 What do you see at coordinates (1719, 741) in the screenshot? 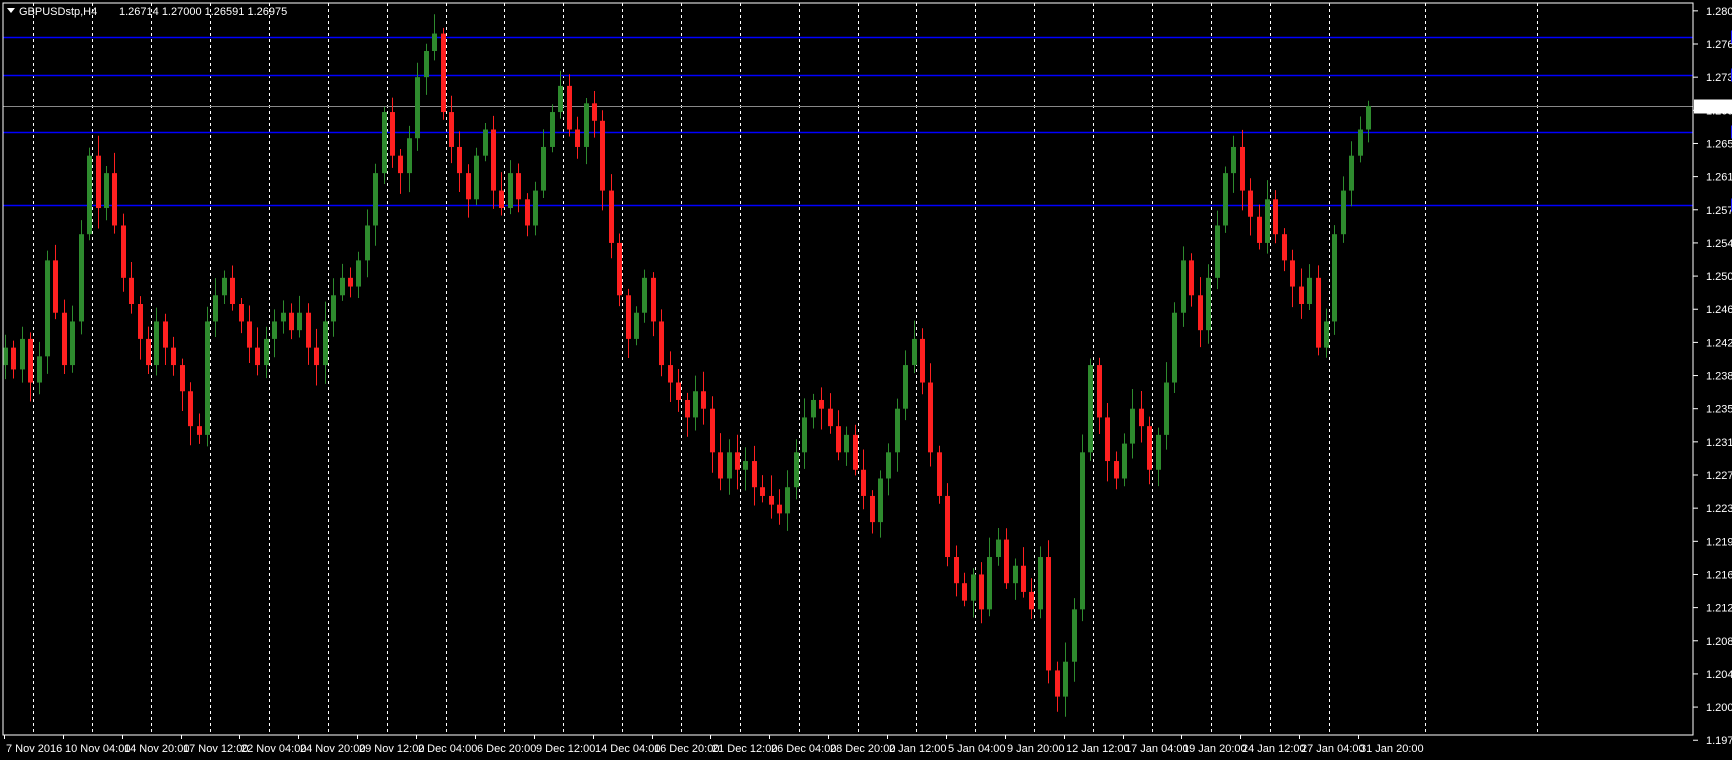
I see `y-tick-label: 1.19700` at bounding box center [1719, 741].